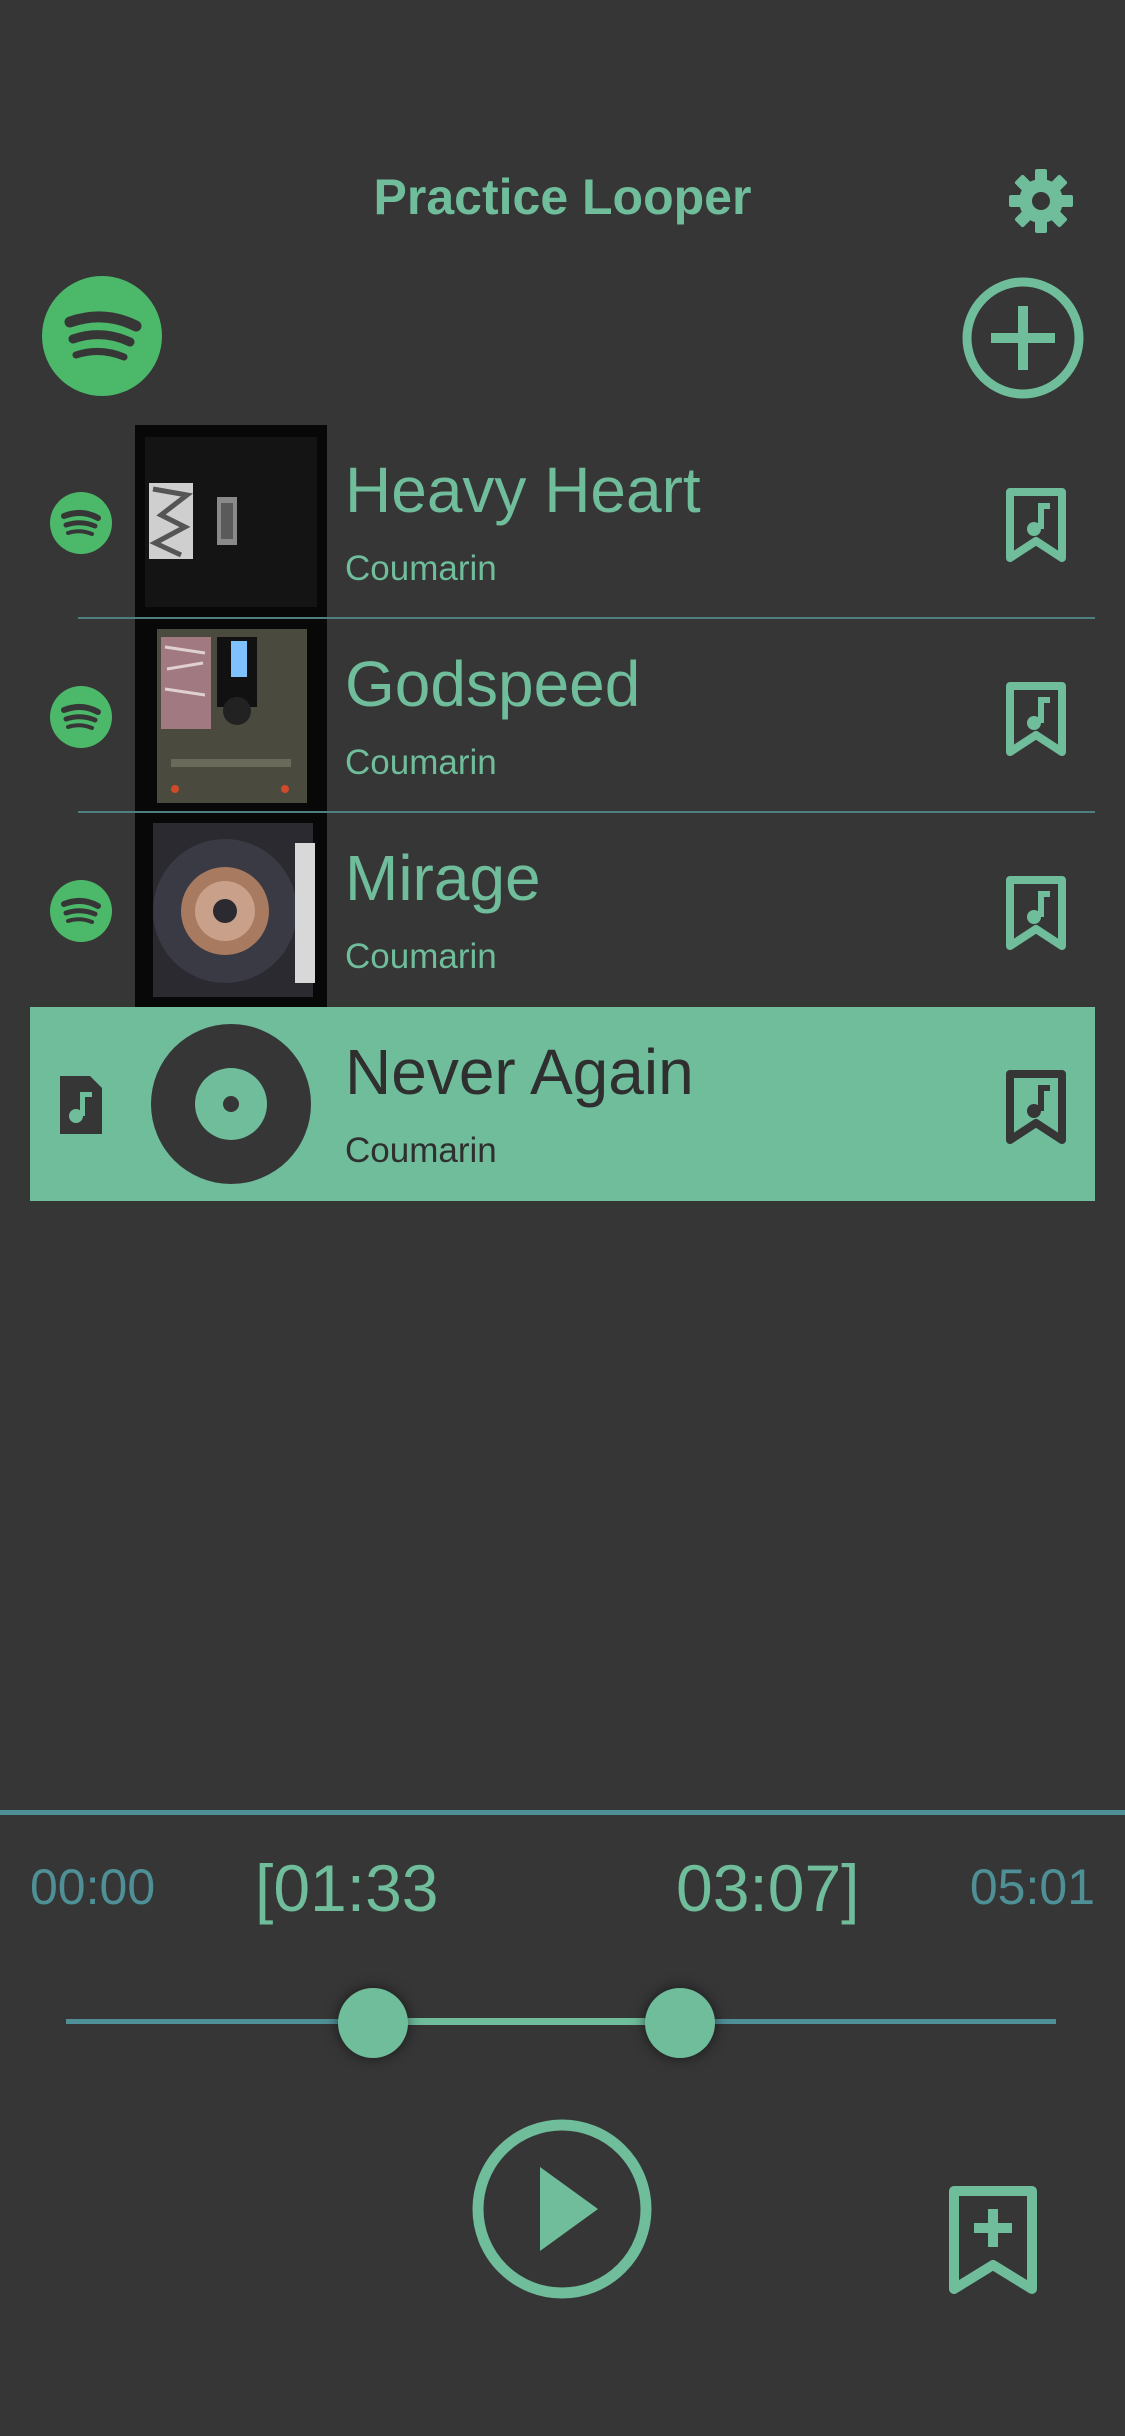 The image size is (1125, 2436). I want to click on current-position: 00:00, so click(93, 1887).